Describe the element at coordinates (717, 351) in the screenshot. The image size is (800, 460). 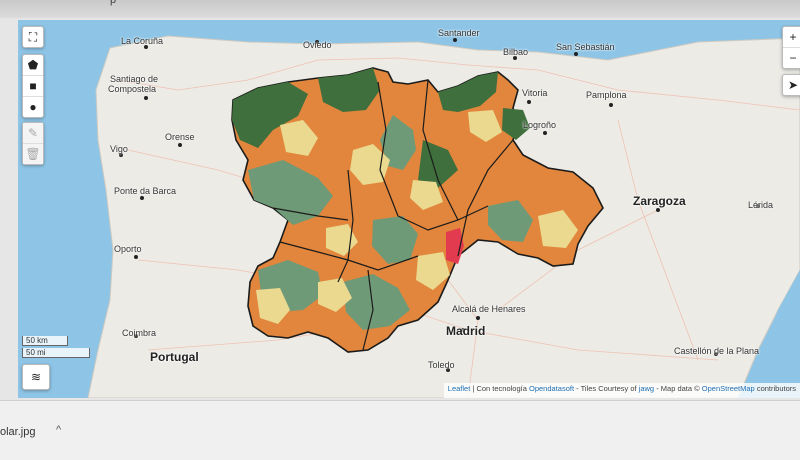
I see `city-label: Castellón de la Plana` at that location.